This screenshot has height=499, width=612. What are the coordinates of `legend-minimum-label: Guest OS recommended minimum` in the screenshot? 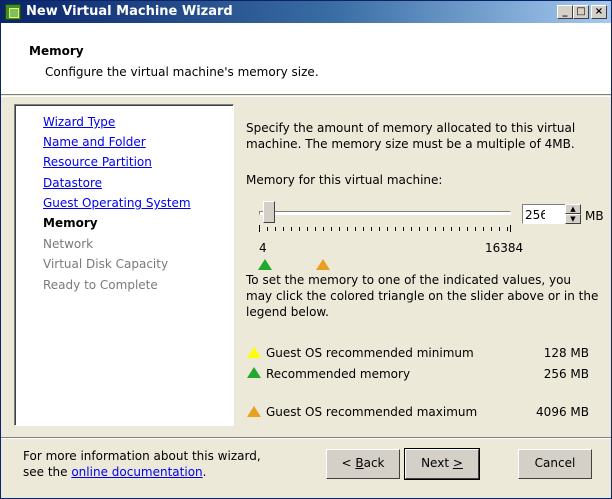 It's located at (370, 353).